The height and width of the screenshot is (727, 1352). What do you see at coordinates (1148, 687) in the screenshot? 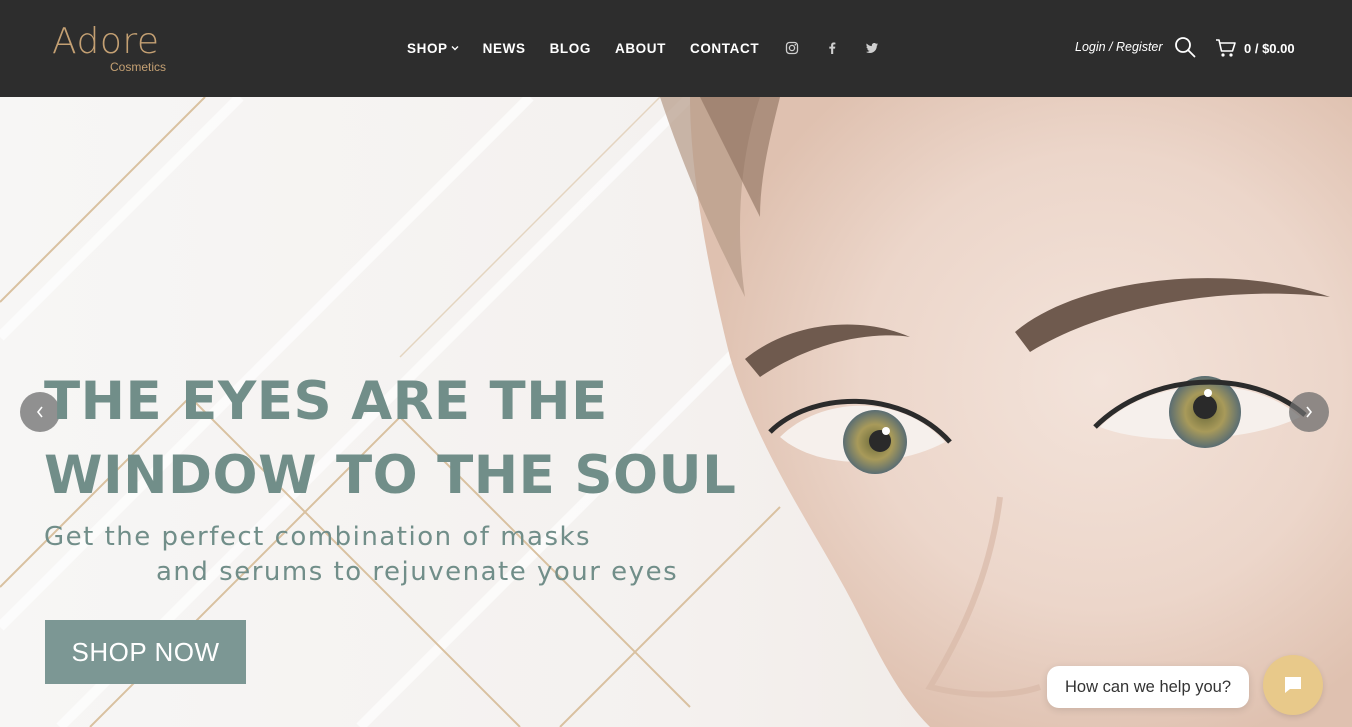
I see `chat-prompt: How can we help you?` at bounding box center [1148, 687].